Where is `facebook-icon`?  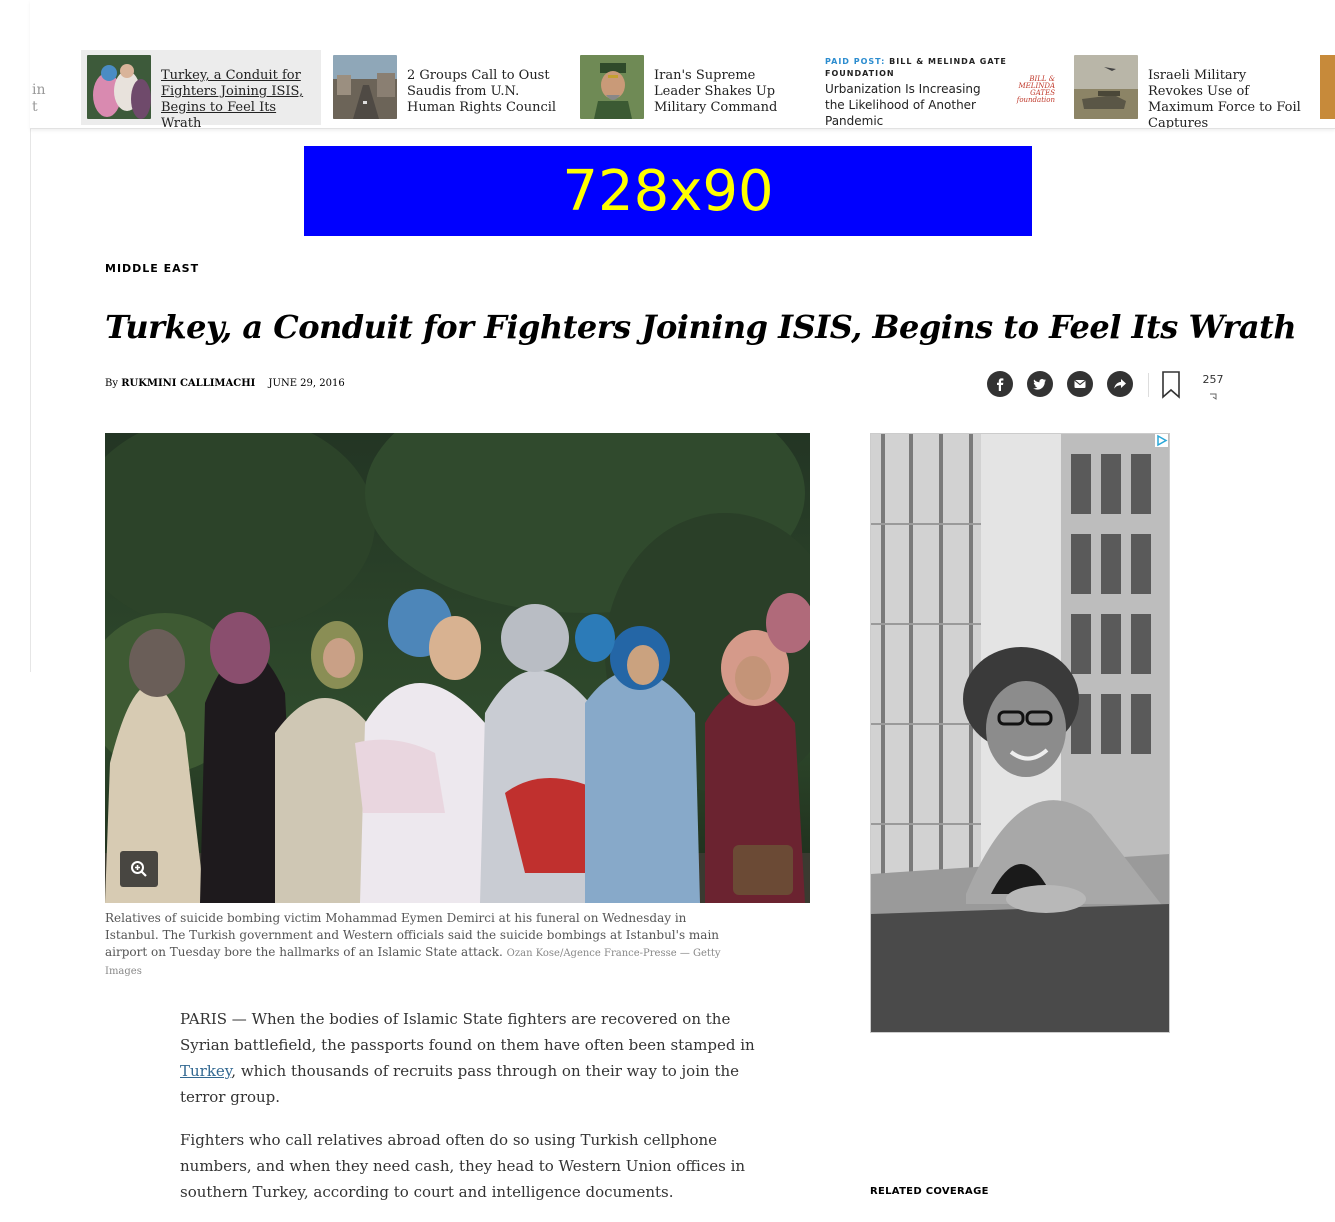
facebook-icon is located at coordinates (1000, 384).